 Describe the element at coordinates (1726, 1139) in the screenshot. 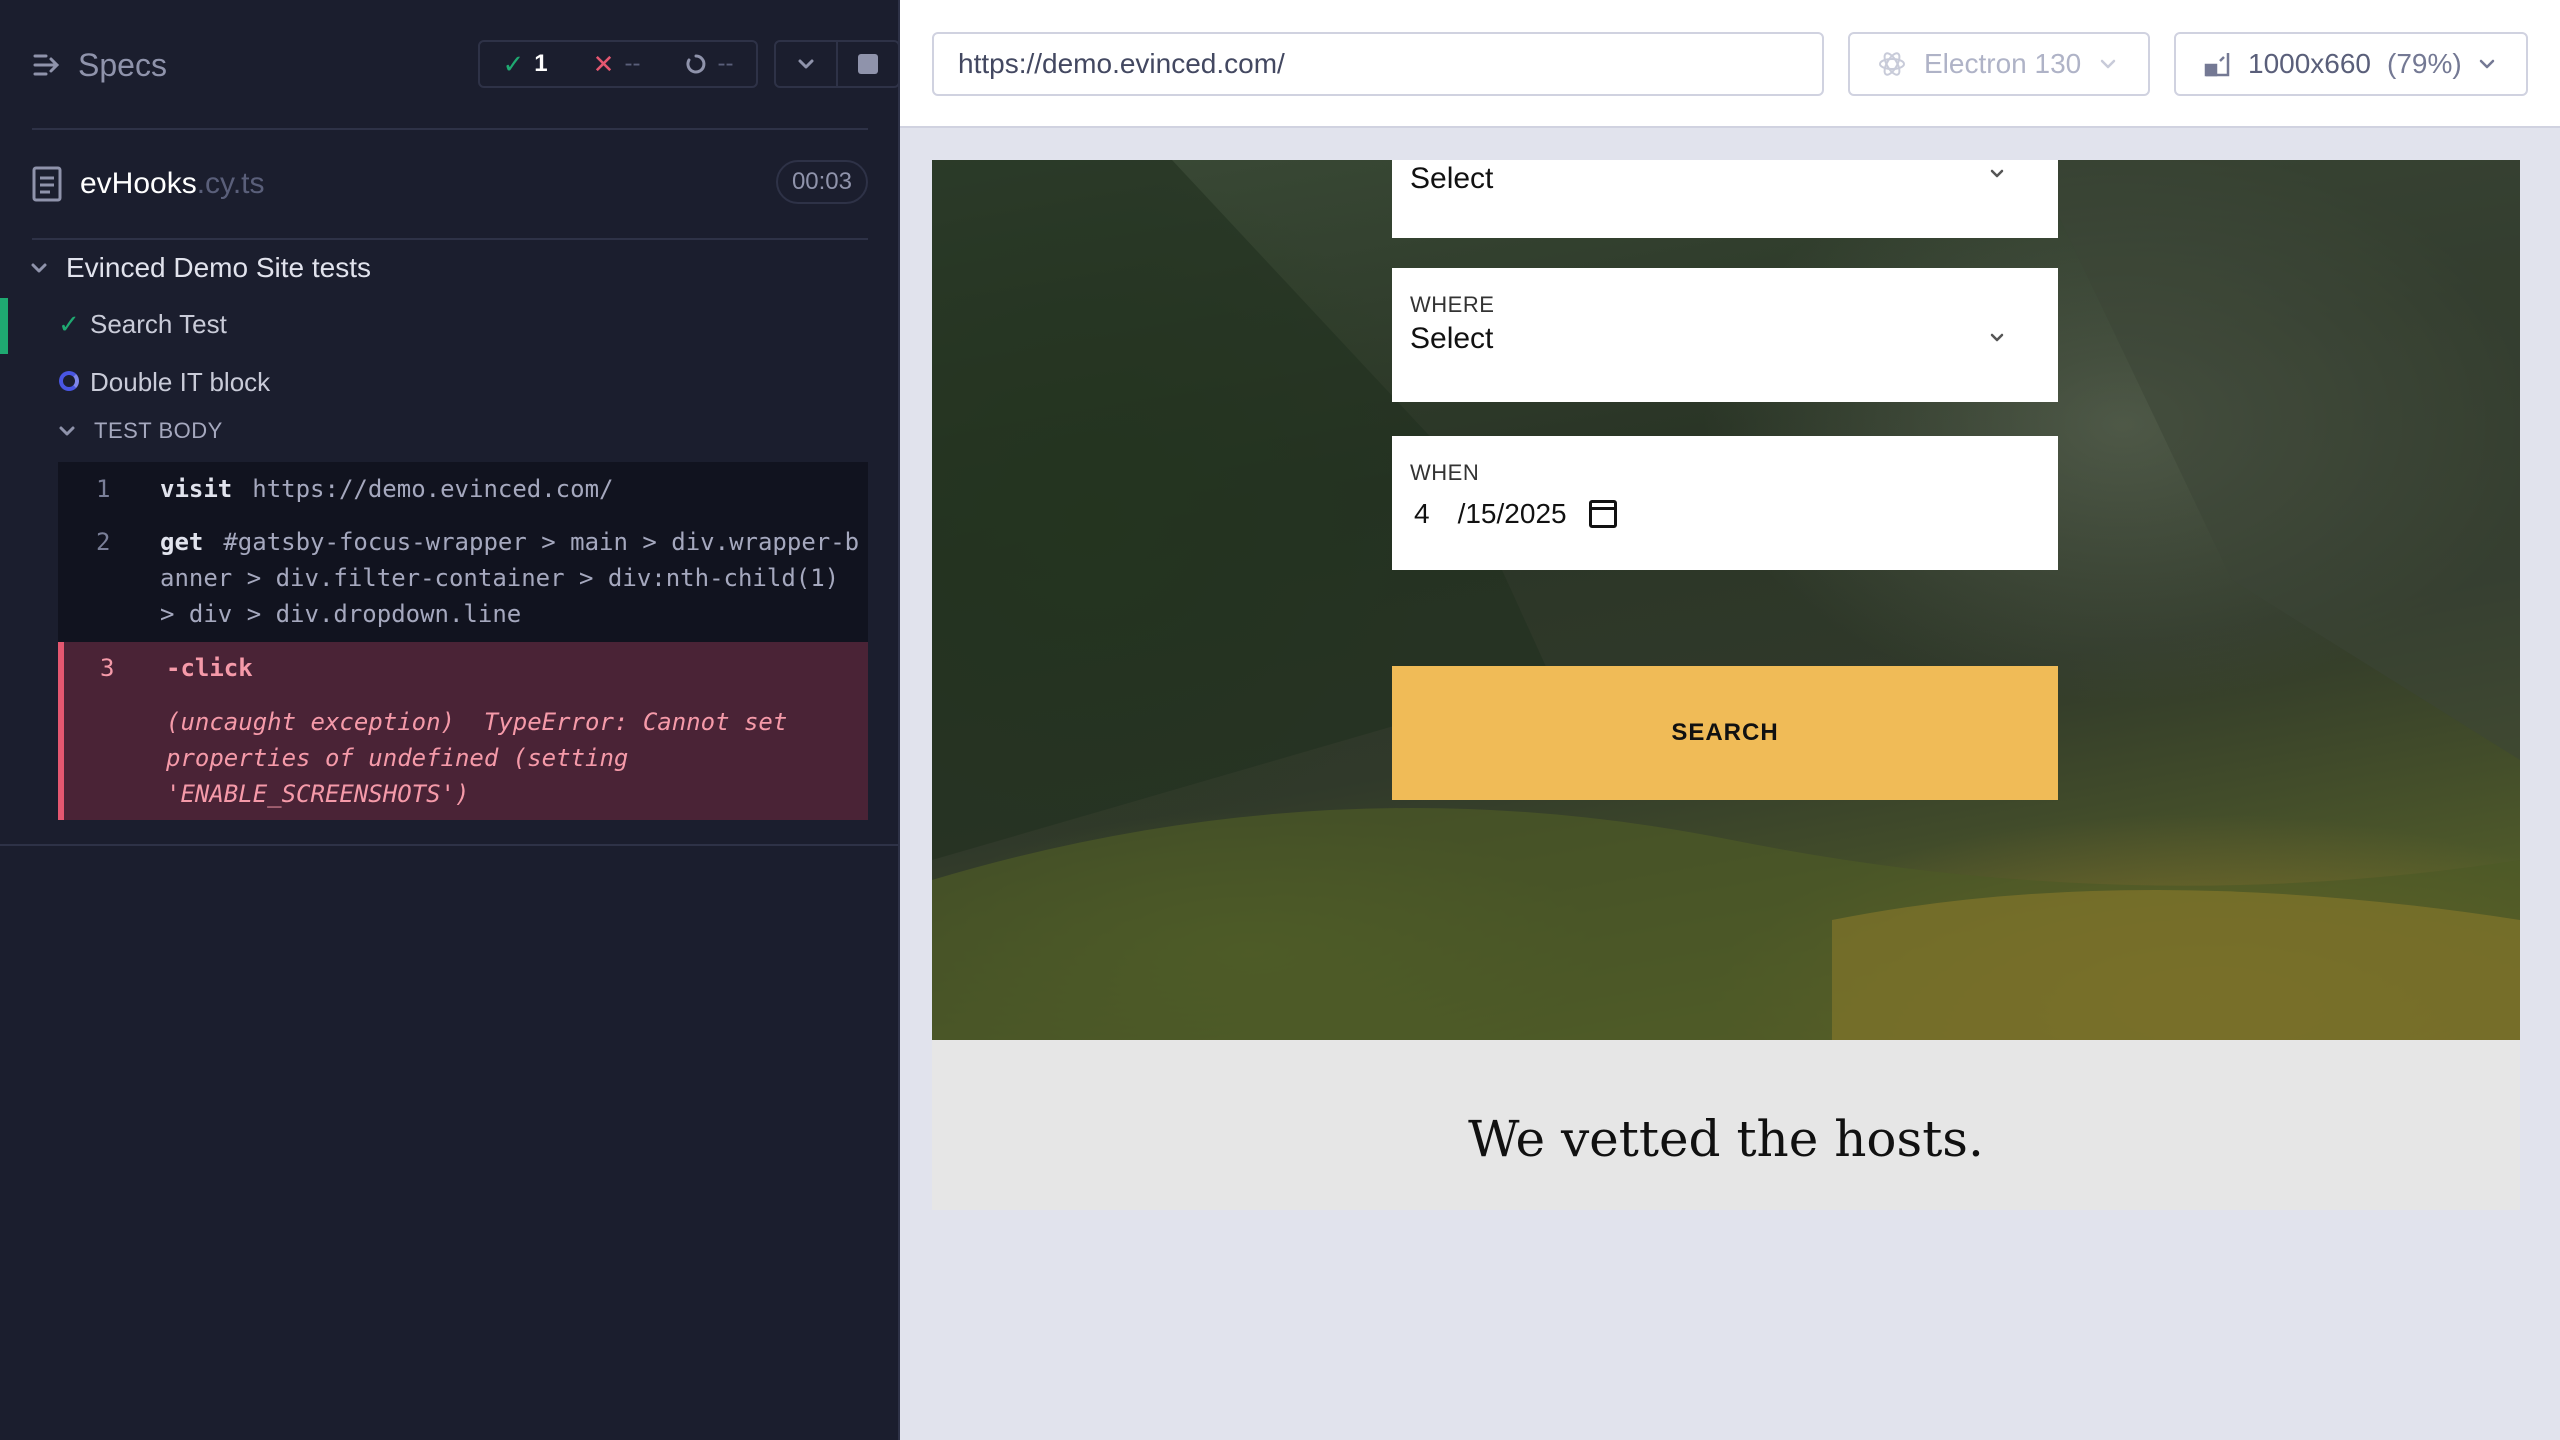

I see `hosts-heading: We vetted the hosts.` at that location.